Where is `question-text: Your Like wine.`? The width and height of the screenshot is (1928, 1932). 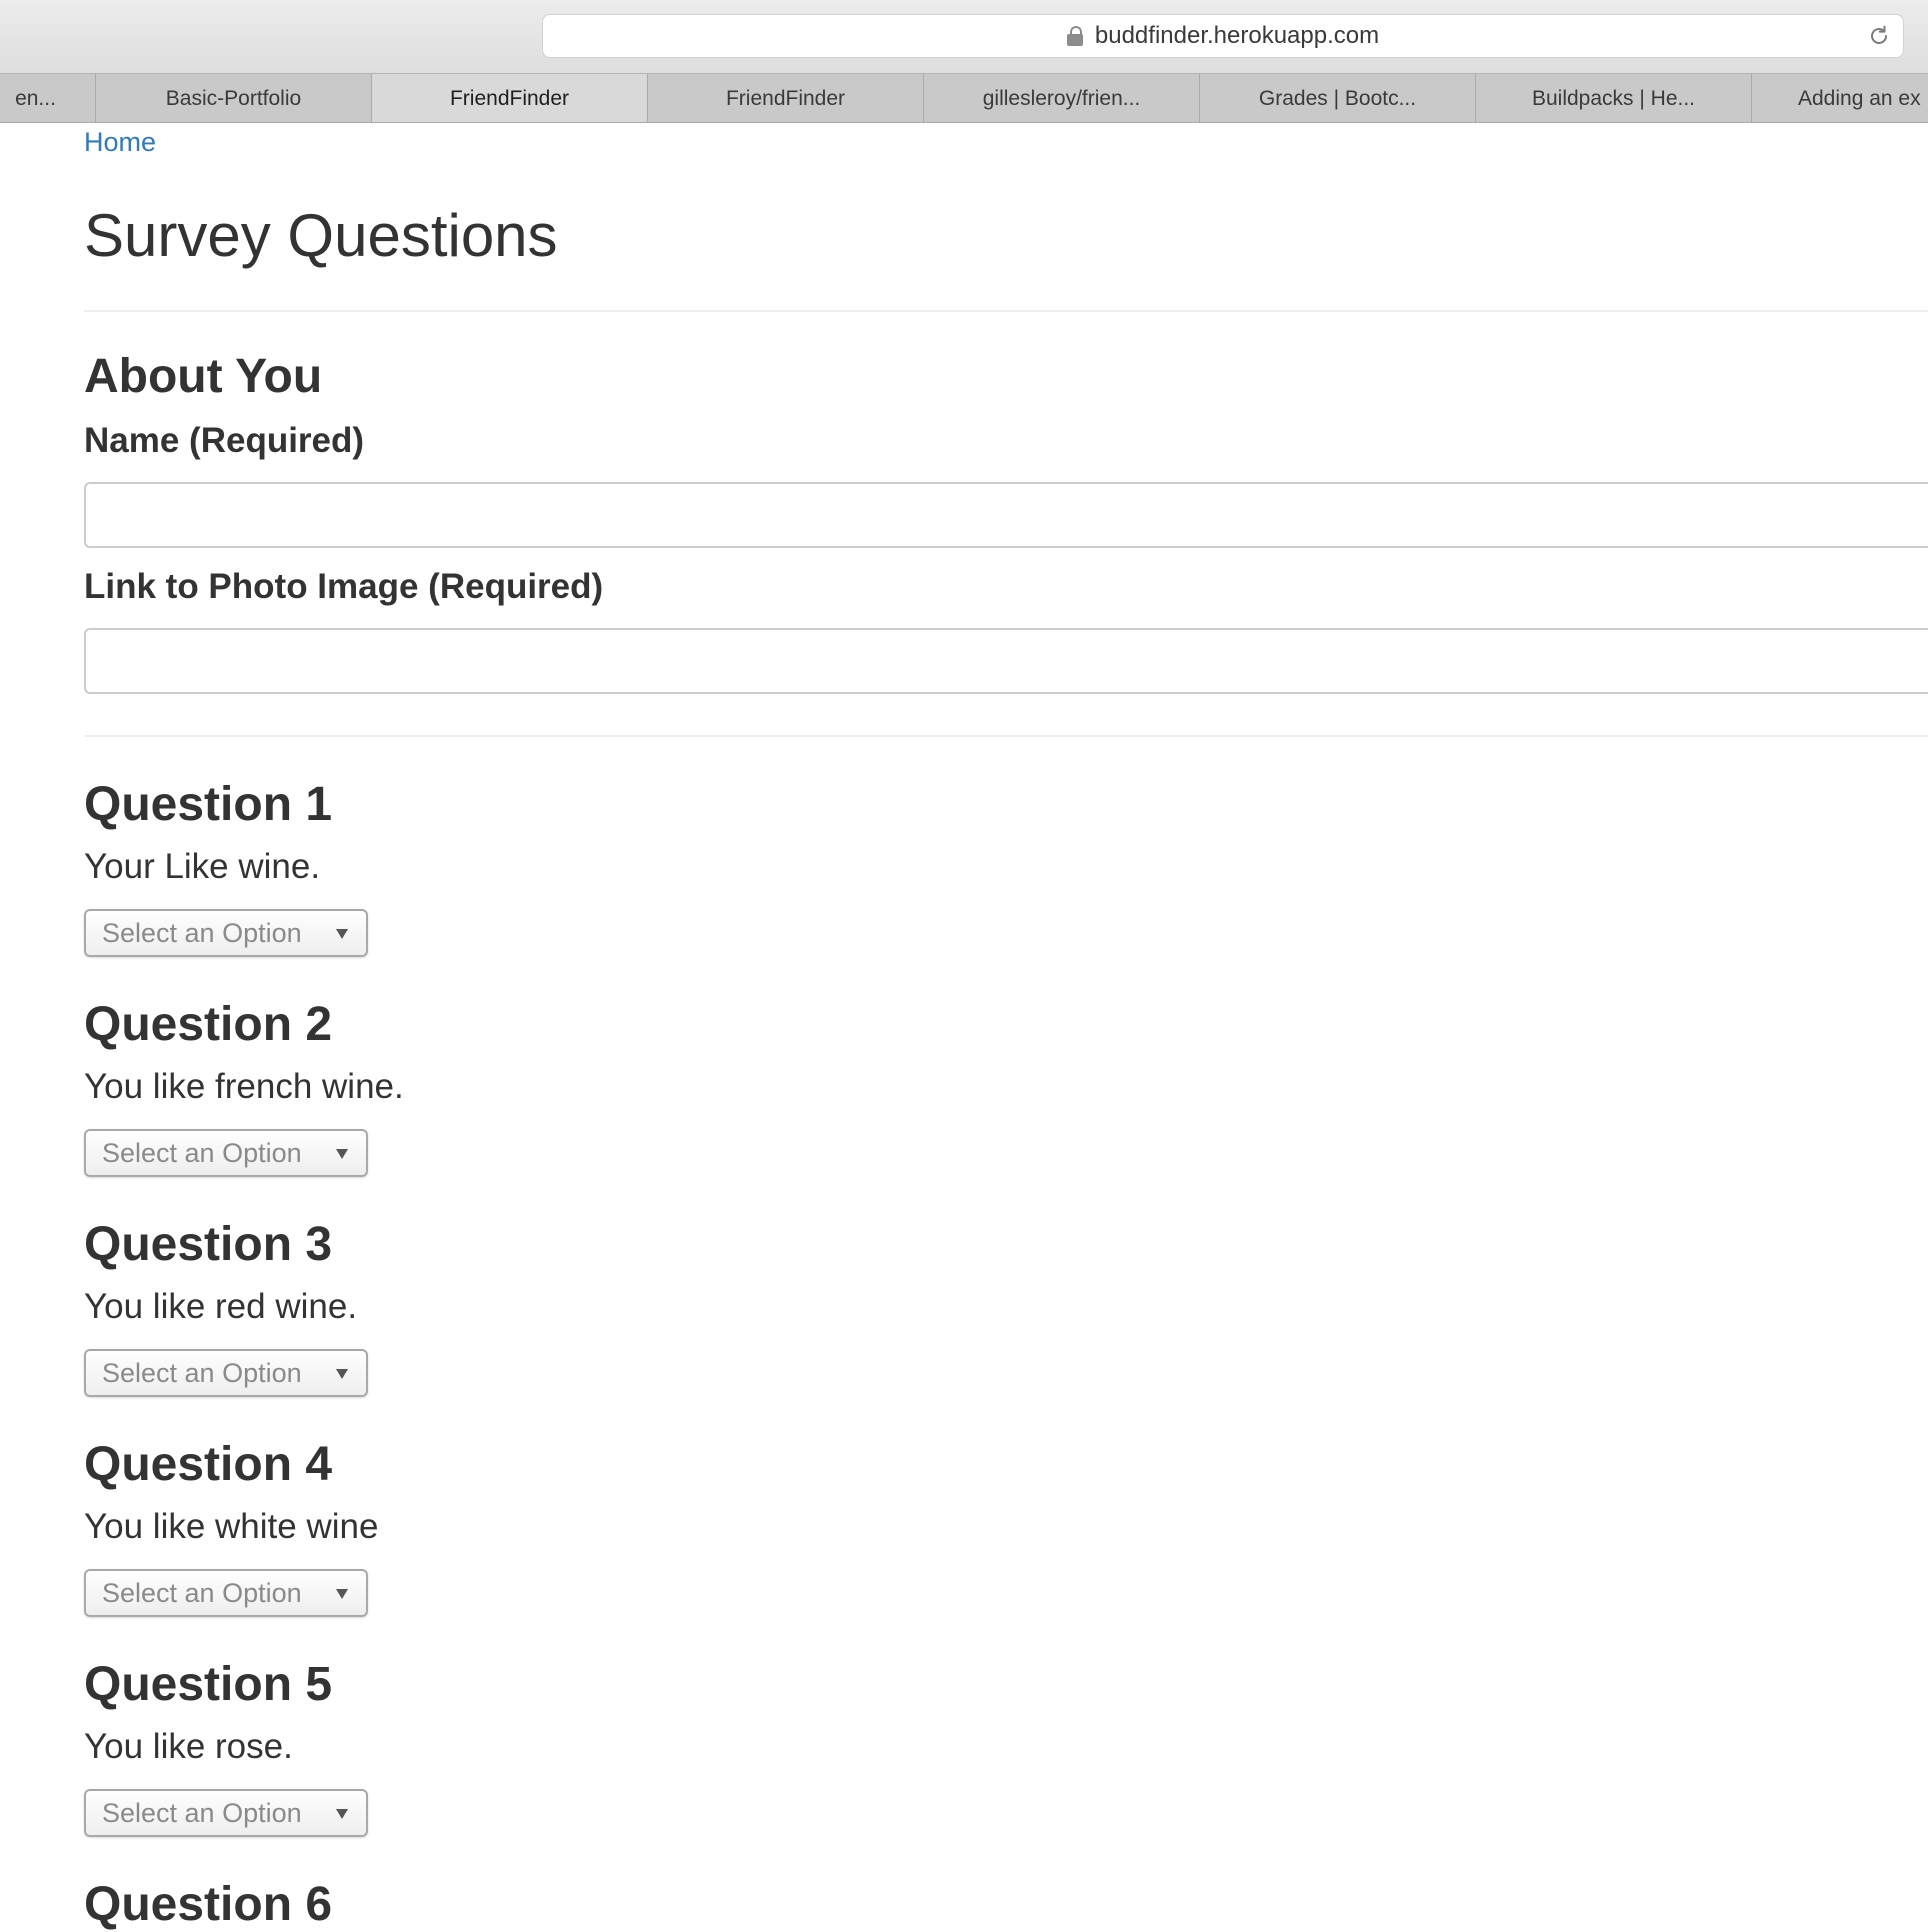 question-text: Your Like wine. is located at coordinates (202, 866).